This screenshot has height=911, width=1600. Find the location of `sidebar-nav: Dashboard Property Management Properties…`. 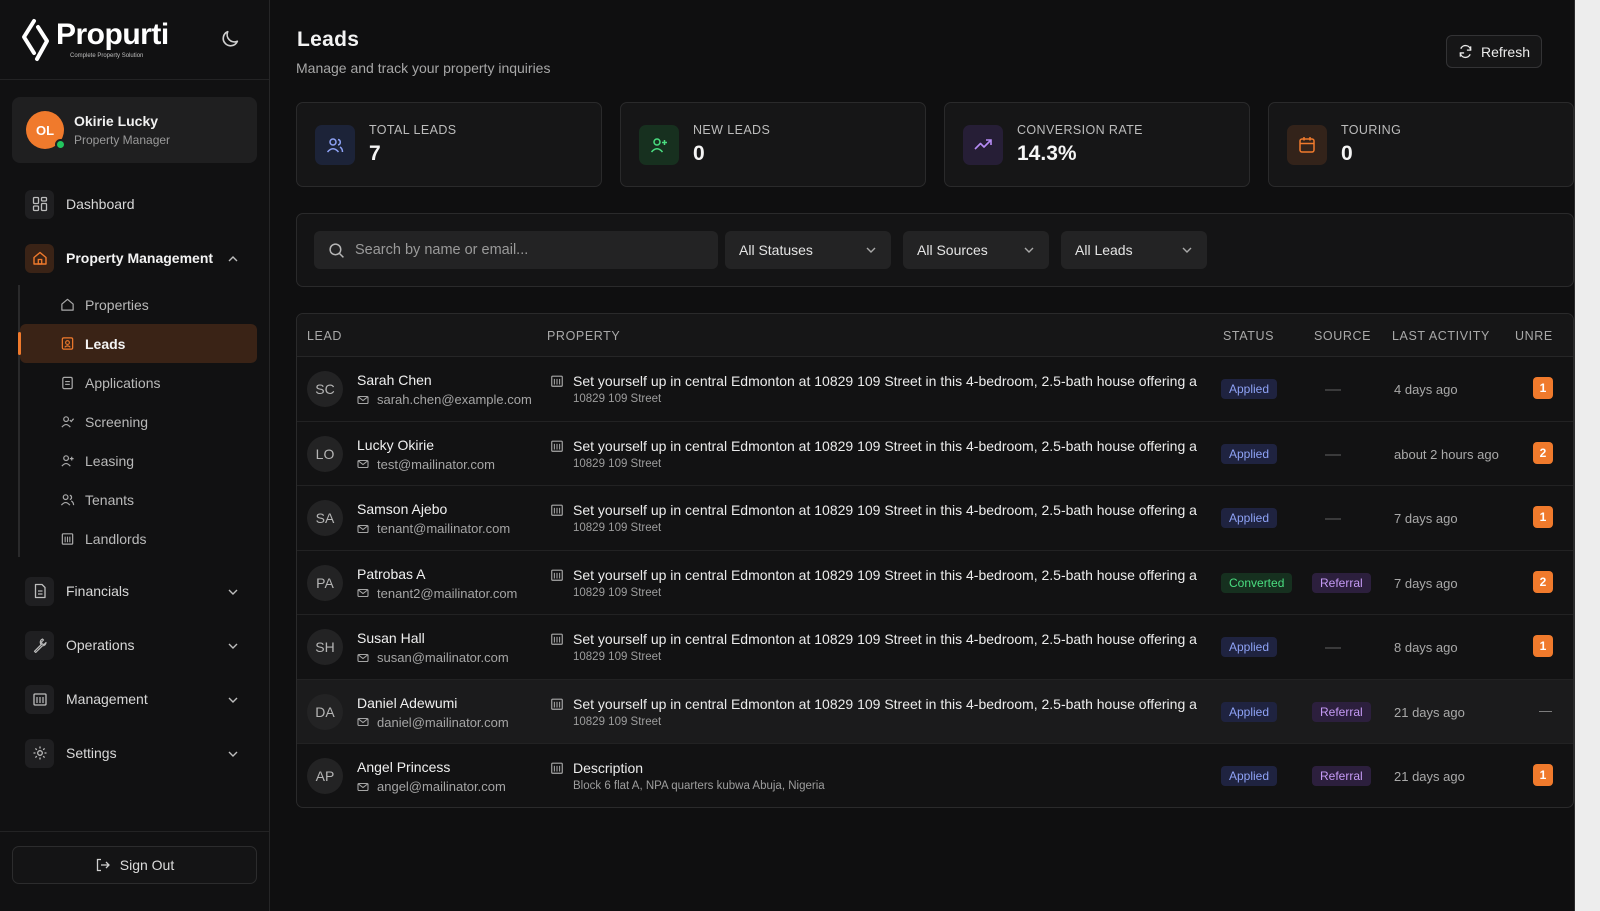

sidebar-nav: Dashboard Property Management Properties… is located at coordinates (134, 478).